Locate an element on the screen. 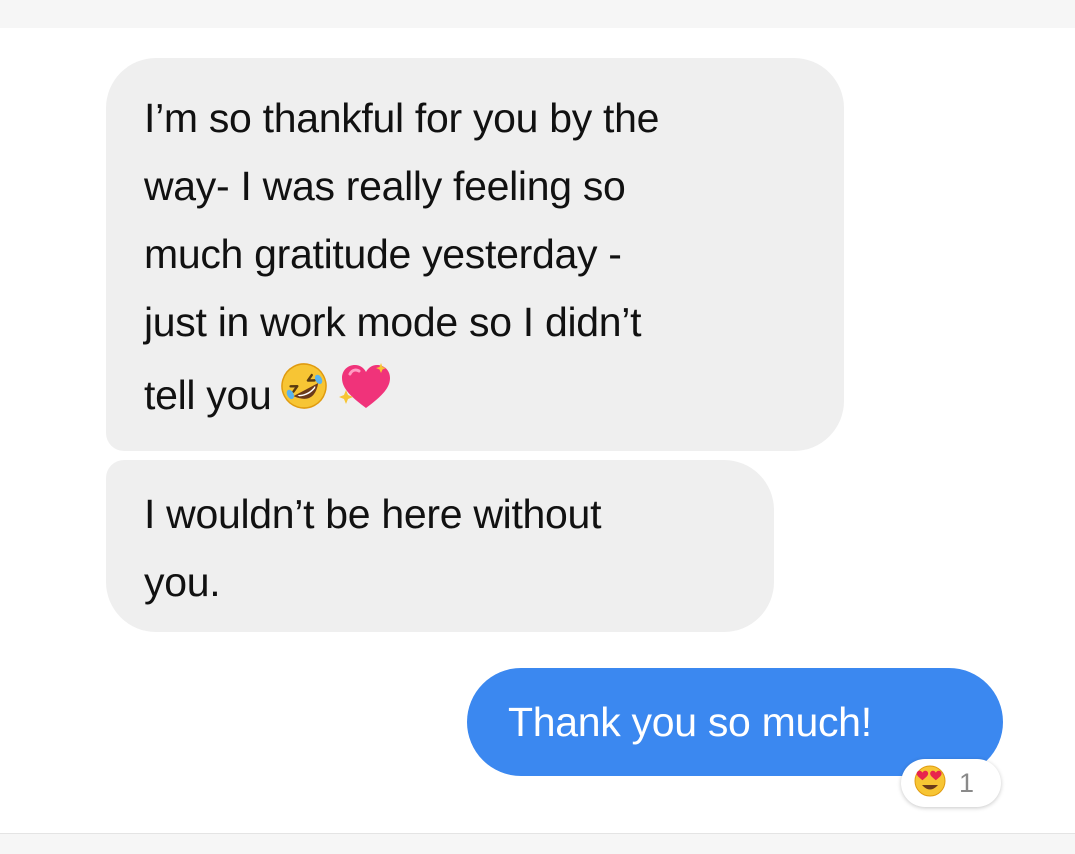 This screenshot has height=854, width=1075. message-text-line-with-emojis: tell you is located at coordinates (479, 395).